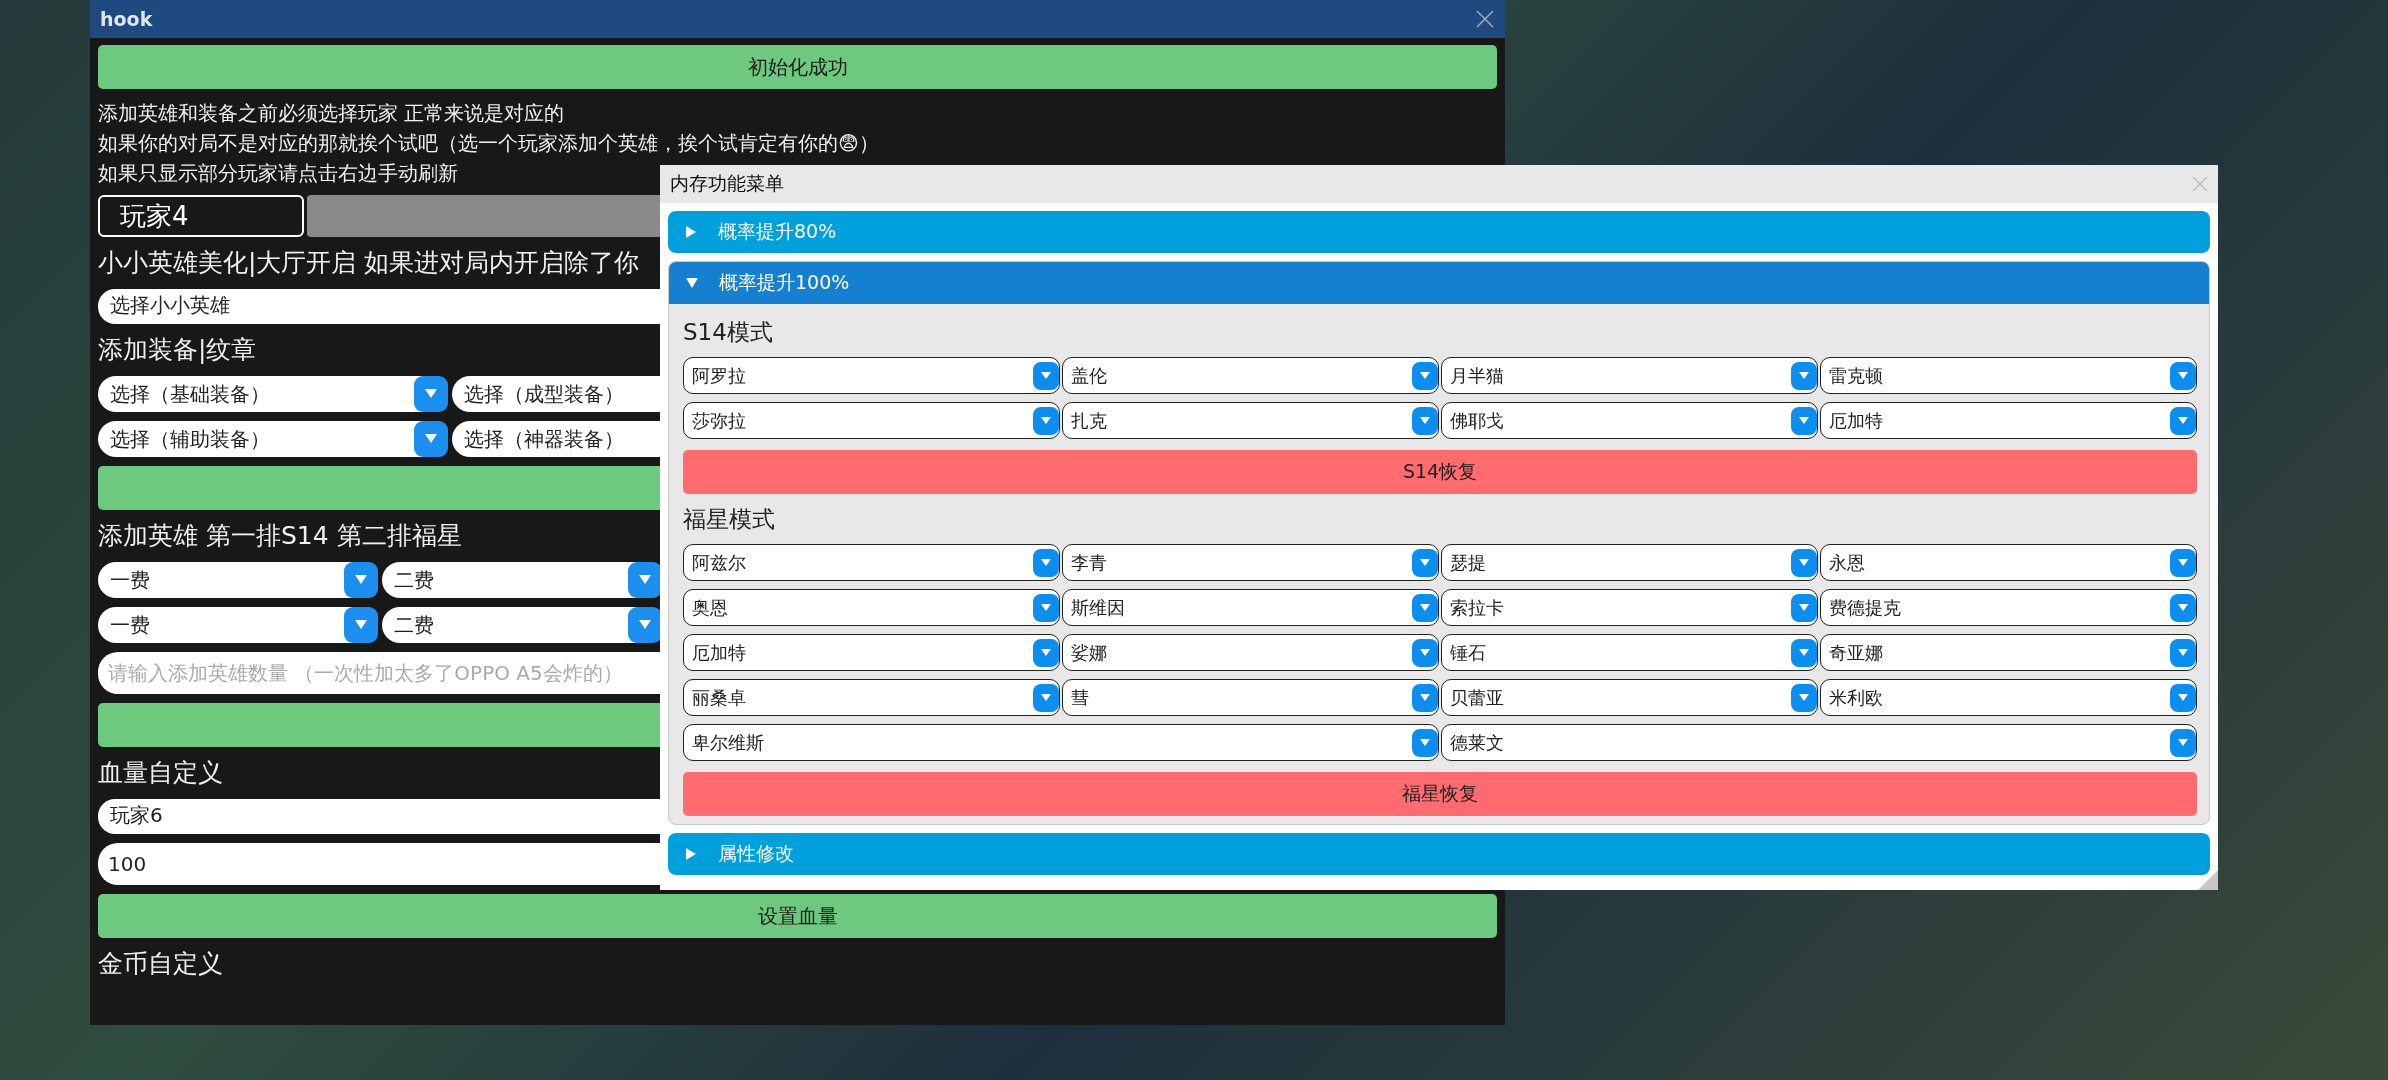 Image resolution: width=2388 pixels, height=1080 pixels. I want to click on section-heading: 添加英雄 第一排S14 第二排福星, so click(280, 536).